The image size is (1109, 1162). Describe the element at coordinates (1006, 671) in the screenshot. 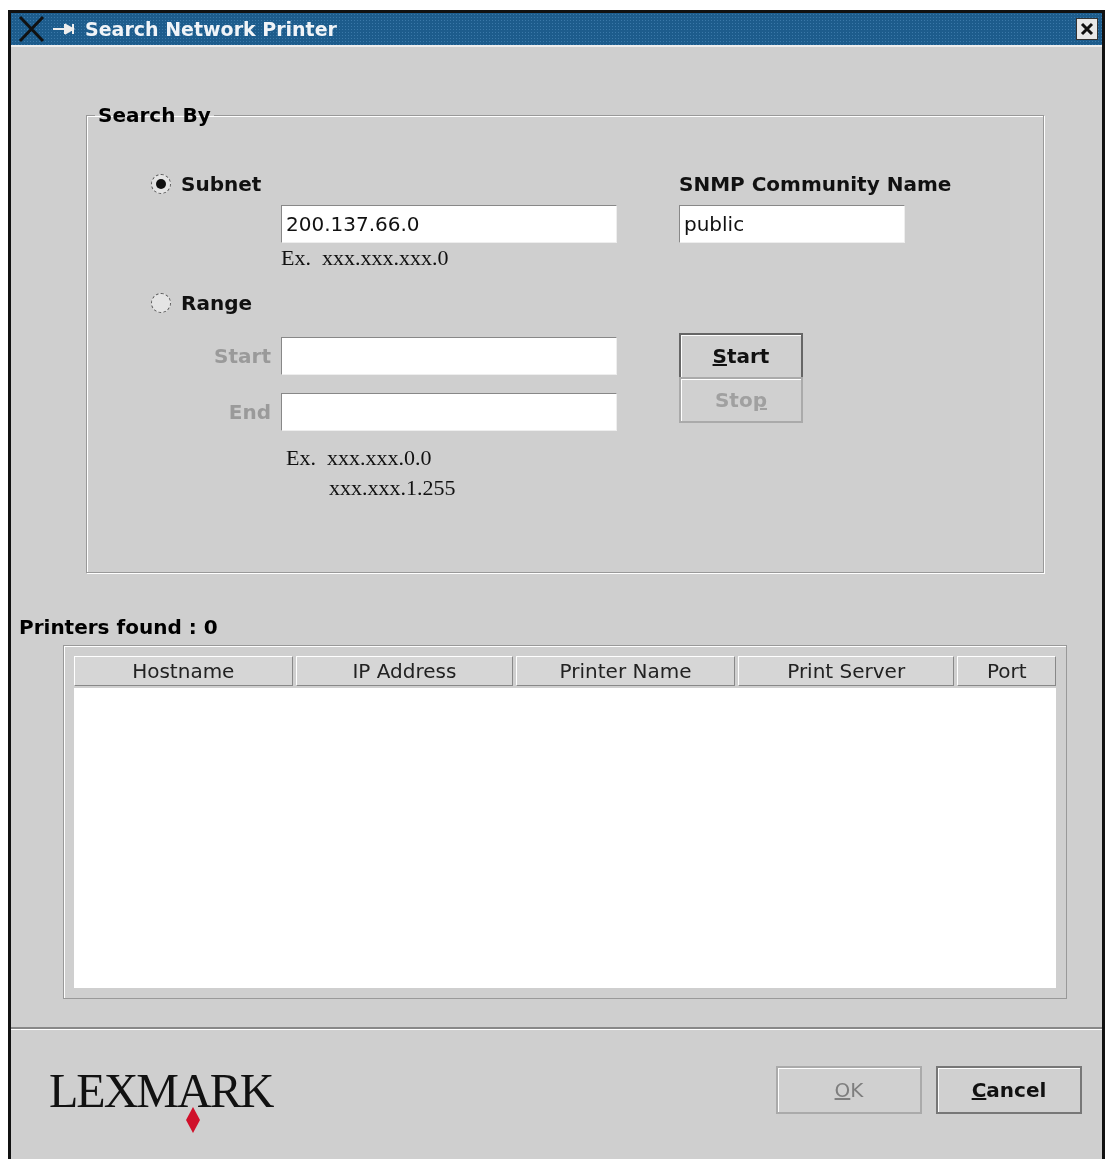

I see `column-header: Port` at that location.